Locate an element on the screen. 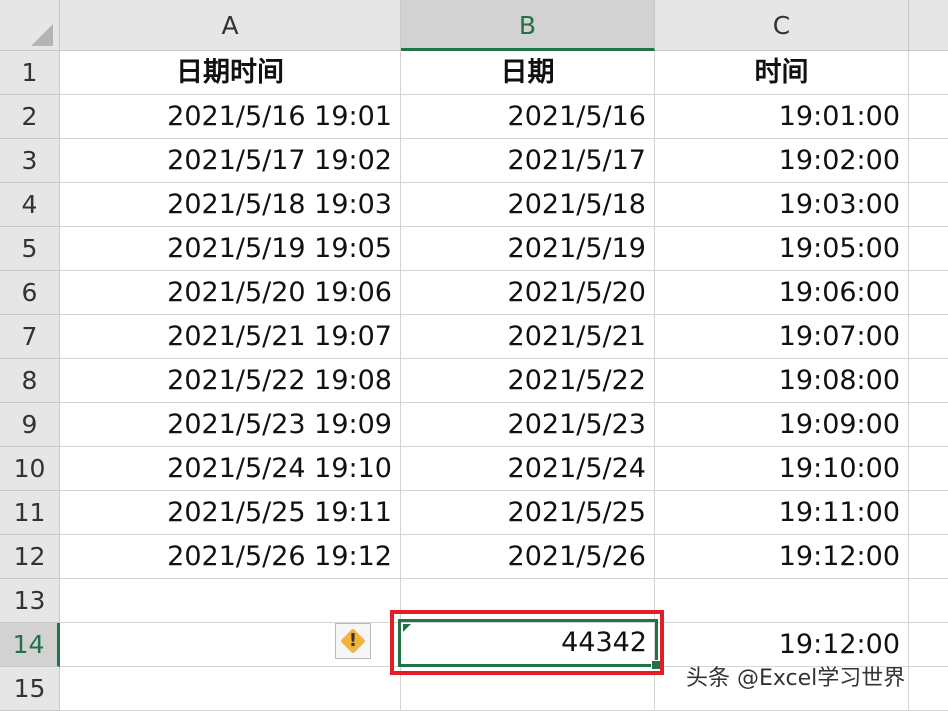 This screenshot has width=948, height=711. data-cell: 2021/5/24 19:10 is located at coordinates (230, 469).